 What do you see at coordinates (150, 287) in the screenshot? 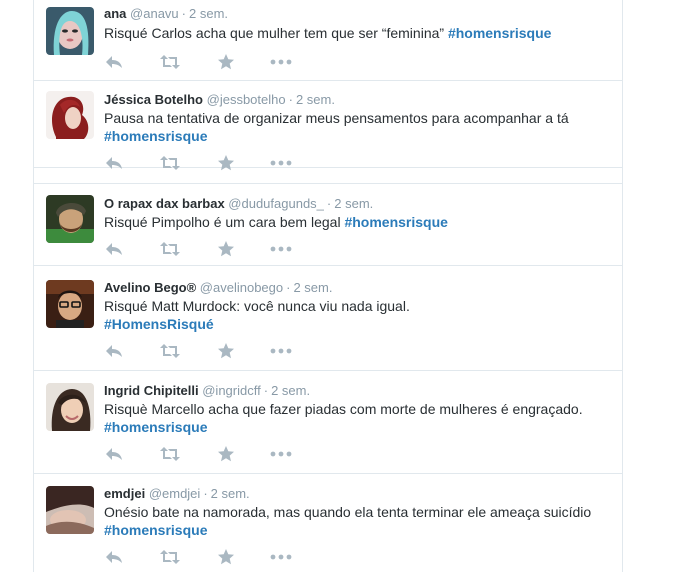
I see `user-name: Avelino Bego®` at bounding box center [150, 287].